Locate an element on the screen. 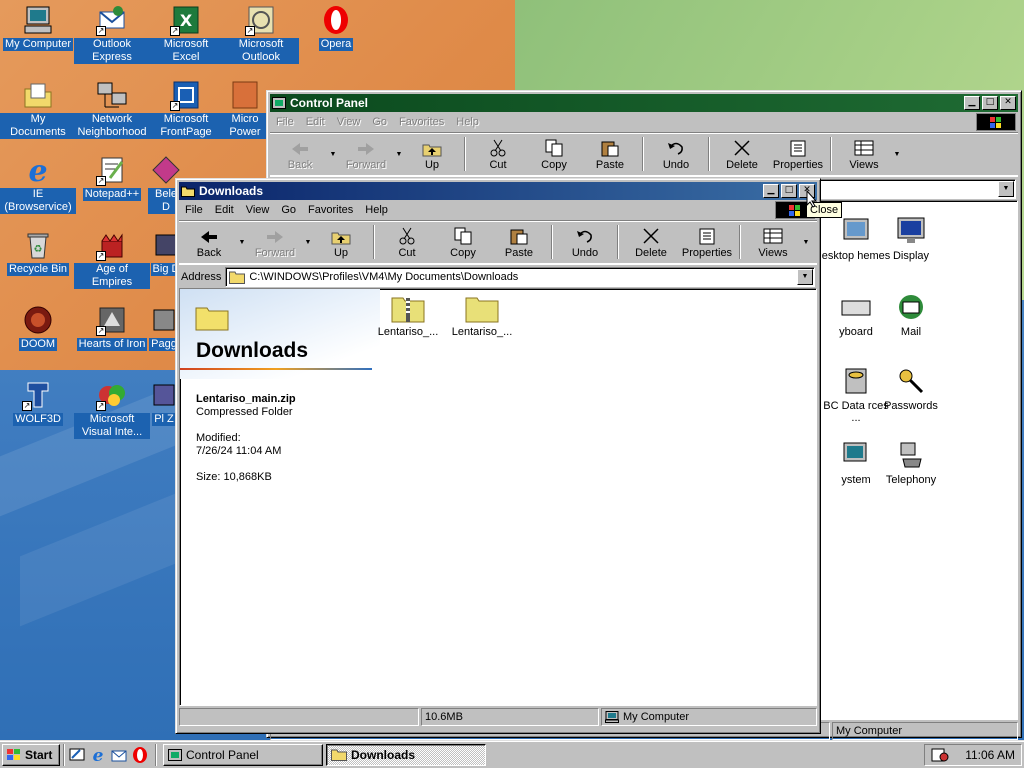 The width and height of the screenshot is (1024, 768). show-desktop-icon is located at coordinates (77, 755).